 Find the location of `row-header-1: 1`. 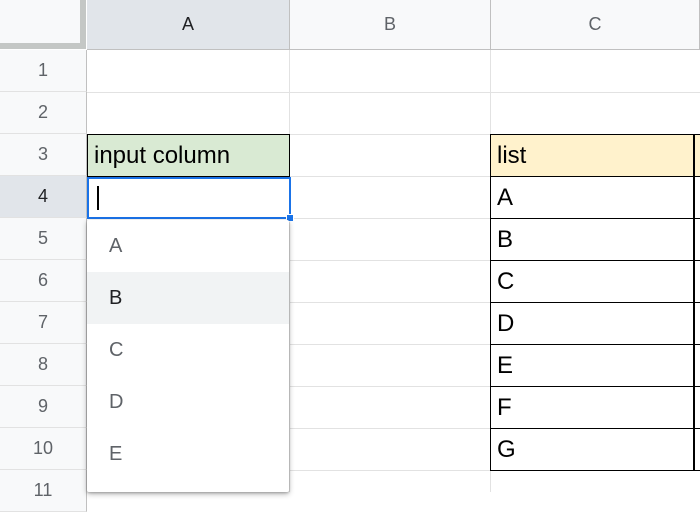

row-header-1: 1 is located at coordinates (43, 71).